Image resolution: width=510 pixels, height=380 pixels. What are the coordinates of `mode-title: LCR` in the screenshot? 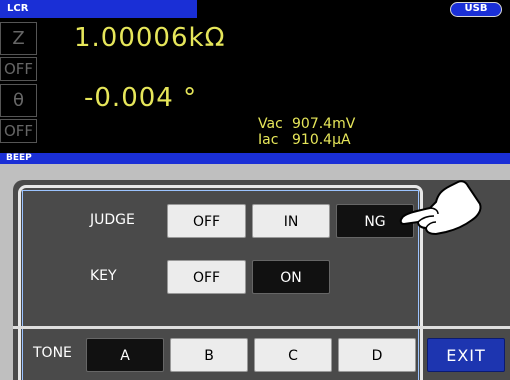 It's located at (98, 9).